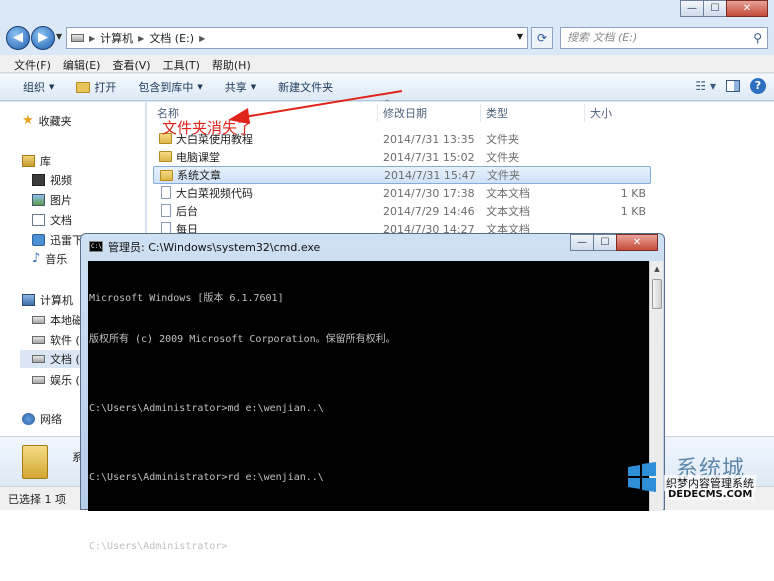 The width and height of the screenshot is (774, 581). What do you see at coordinates (710, 494) in the screenshot?
I see `watermark-line2: DEDECMS.COM` at bounding box center [710, 494].